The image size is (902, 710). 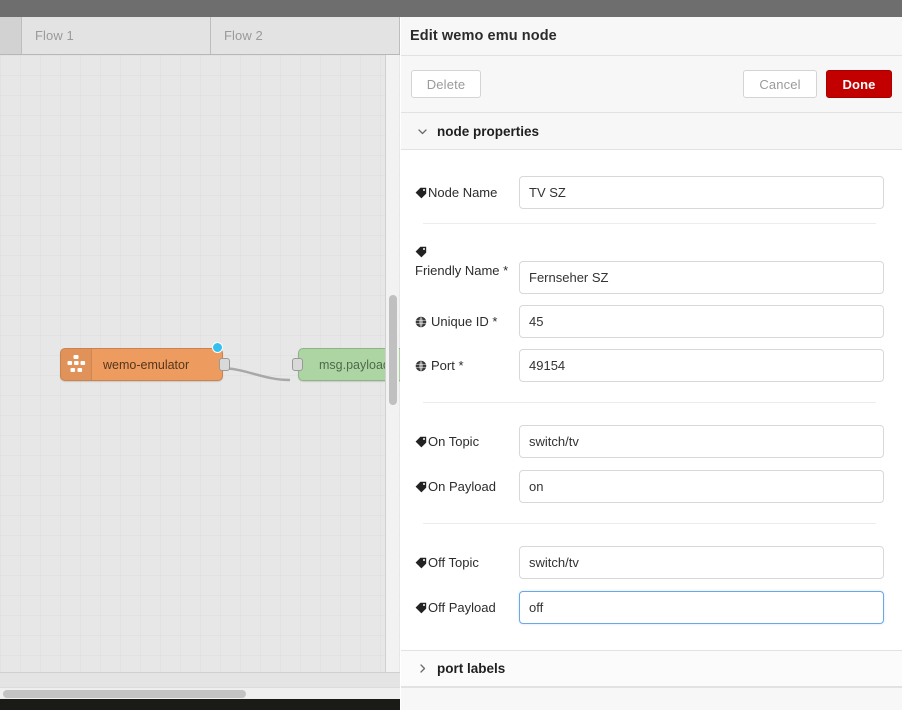 What do you see at coordinates (701, 607) in the screenshot?
I see `off-payload-input` at bounding box center [701, 607].